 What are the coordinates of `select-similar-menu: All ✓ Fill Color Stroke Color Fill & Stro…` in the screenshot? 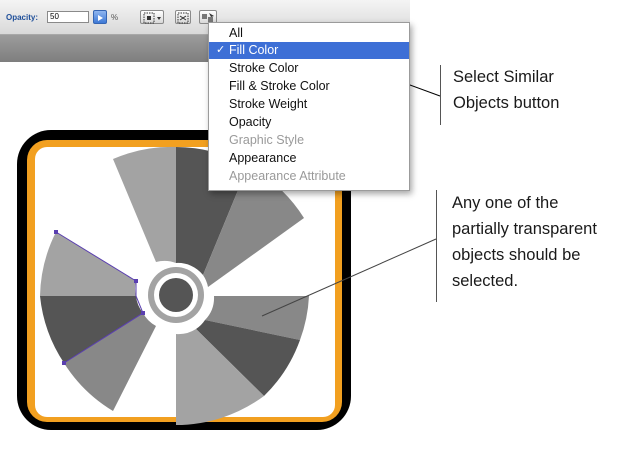 It's located at (309, 106).